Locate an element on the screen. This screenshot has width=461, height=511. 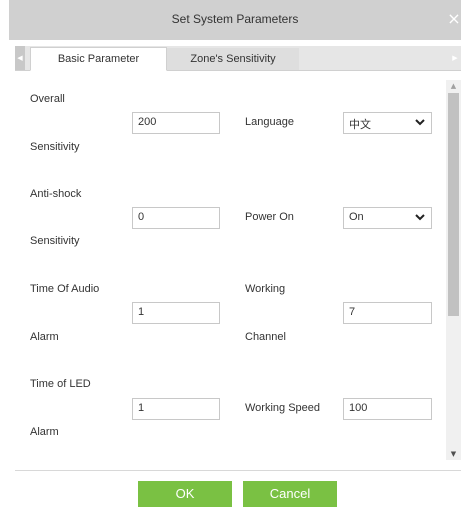
tab-basic-parameter: Basic Parameter is located at coordinates (98, 59).